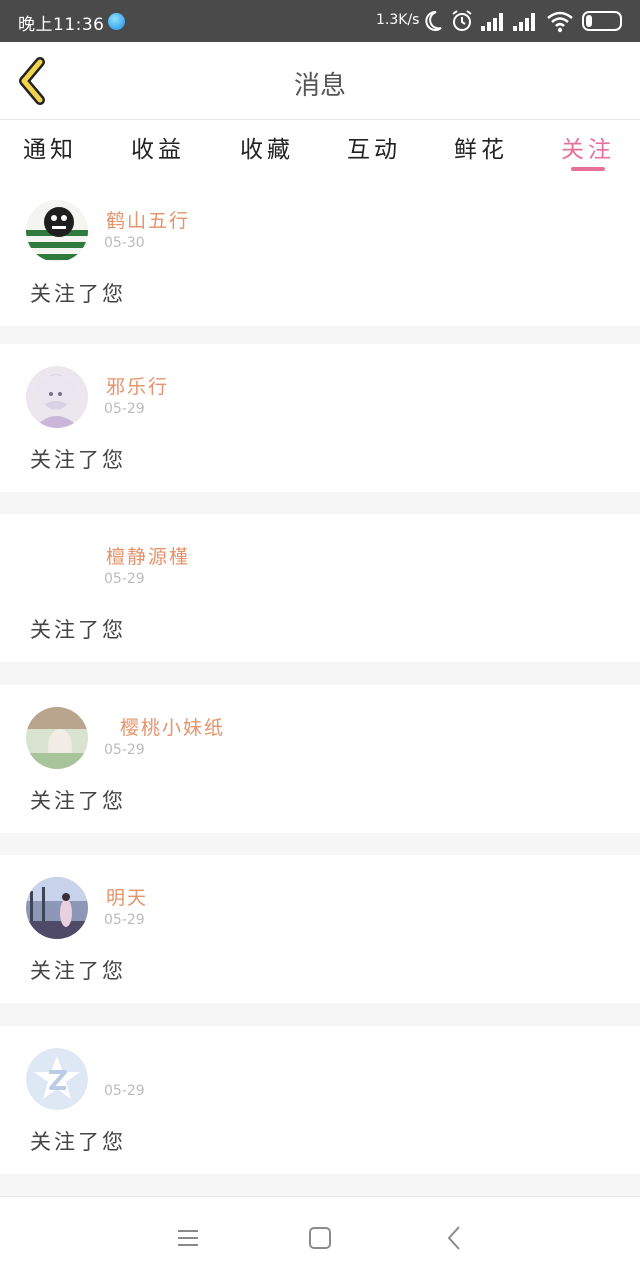  I want to click on alarm-icon, so click(462, 20).